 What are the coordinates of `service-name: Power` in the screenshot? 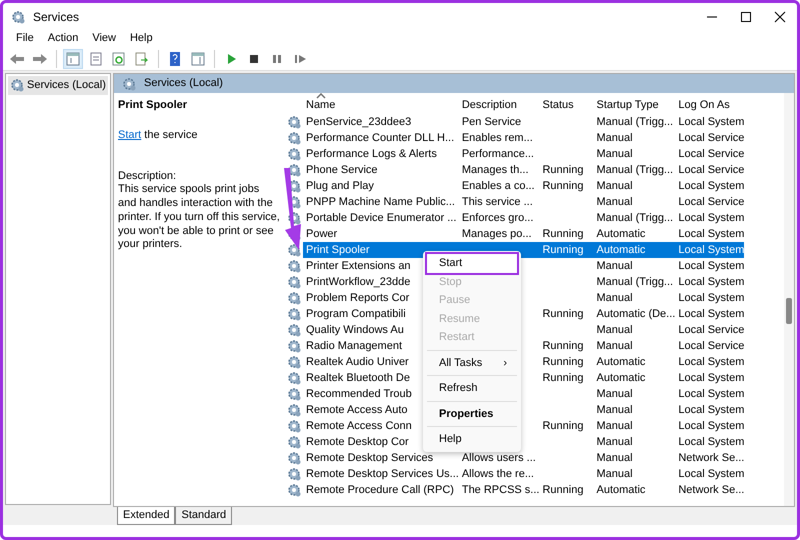 It's located at (322, 234).